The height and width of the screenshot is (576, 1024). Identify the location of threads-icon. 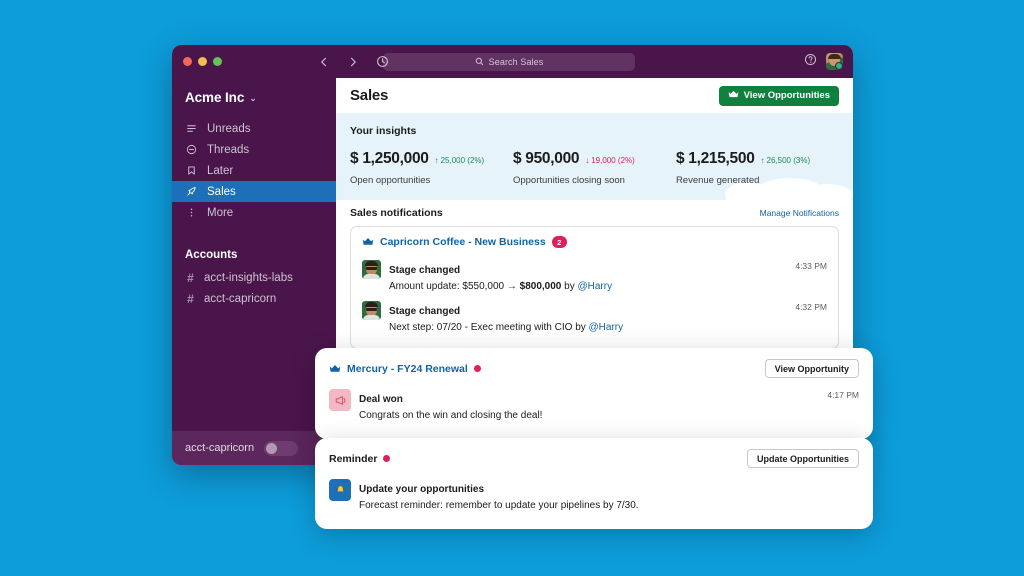
(191, 149).